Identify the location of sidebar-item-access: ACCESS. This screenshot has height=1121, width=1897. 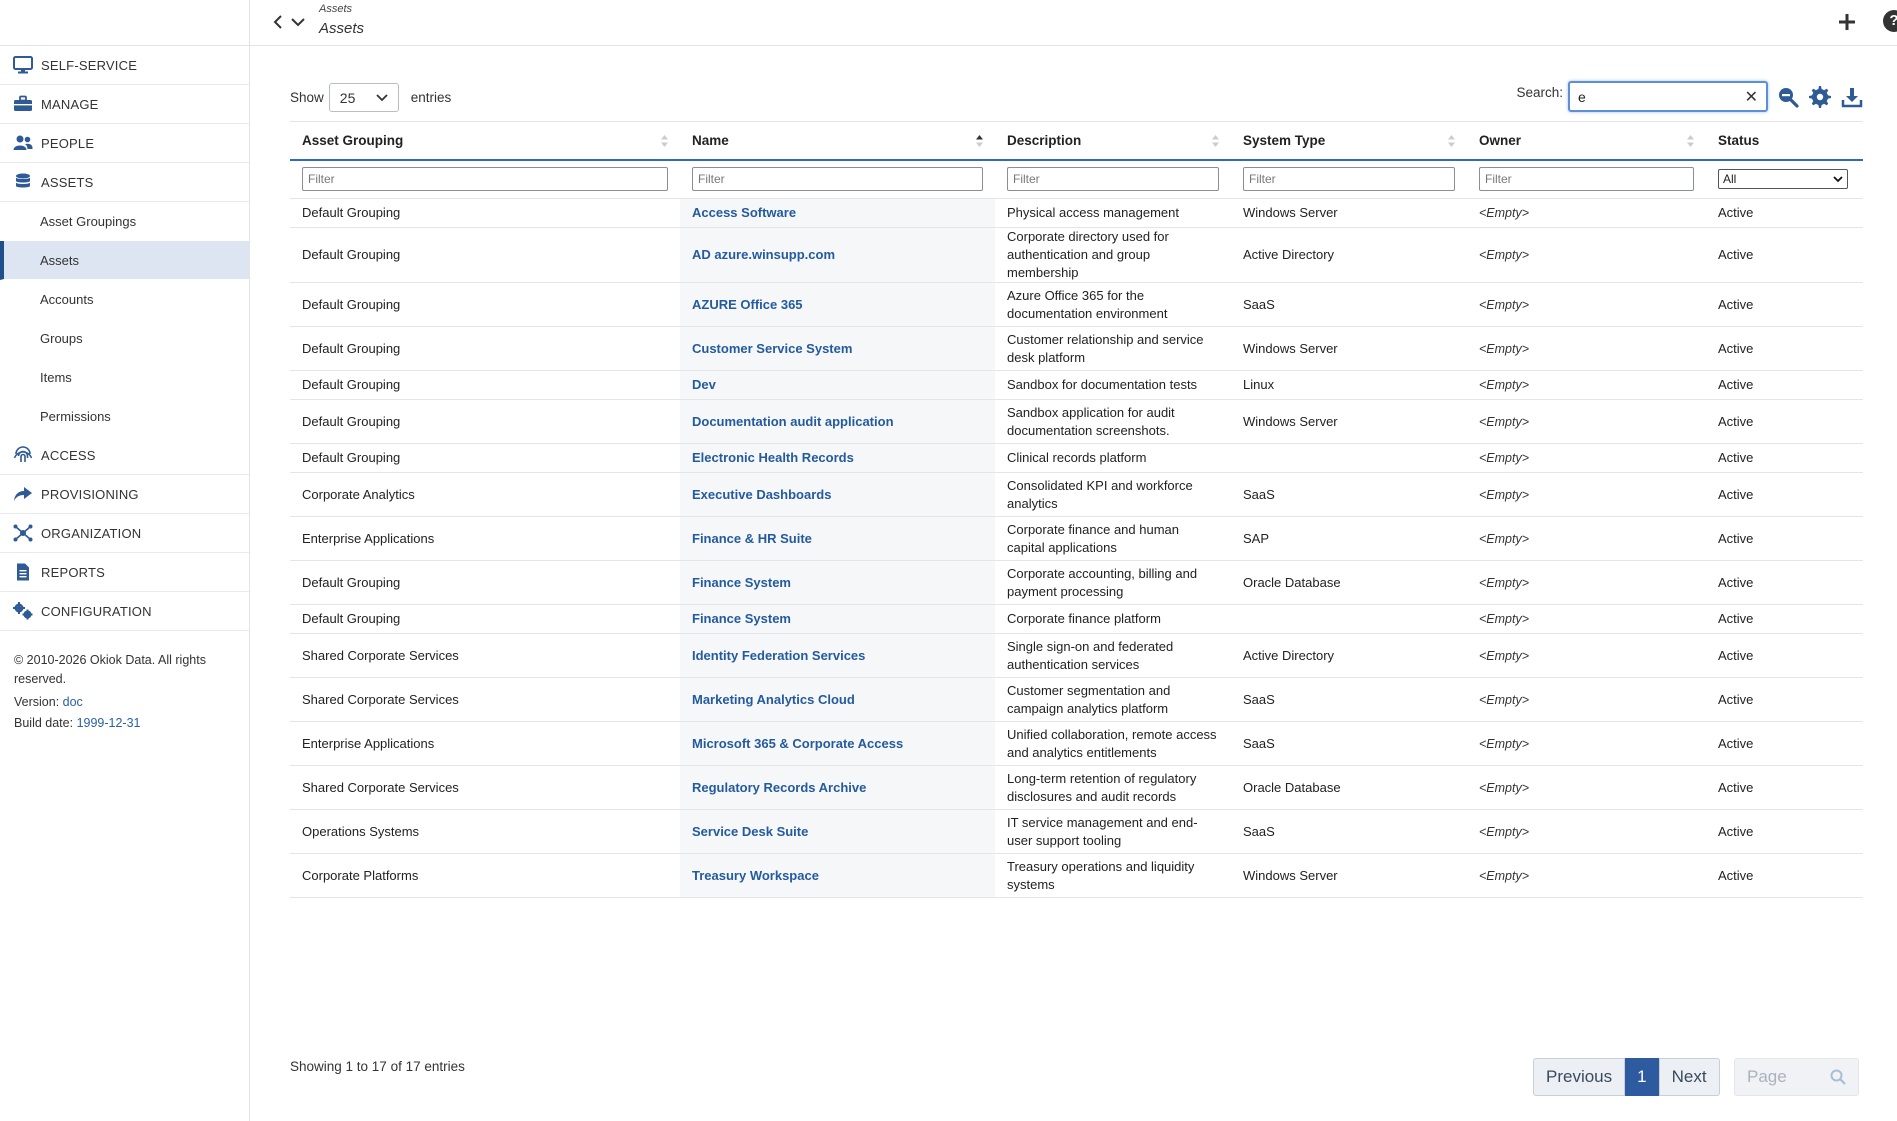
(124, 455).